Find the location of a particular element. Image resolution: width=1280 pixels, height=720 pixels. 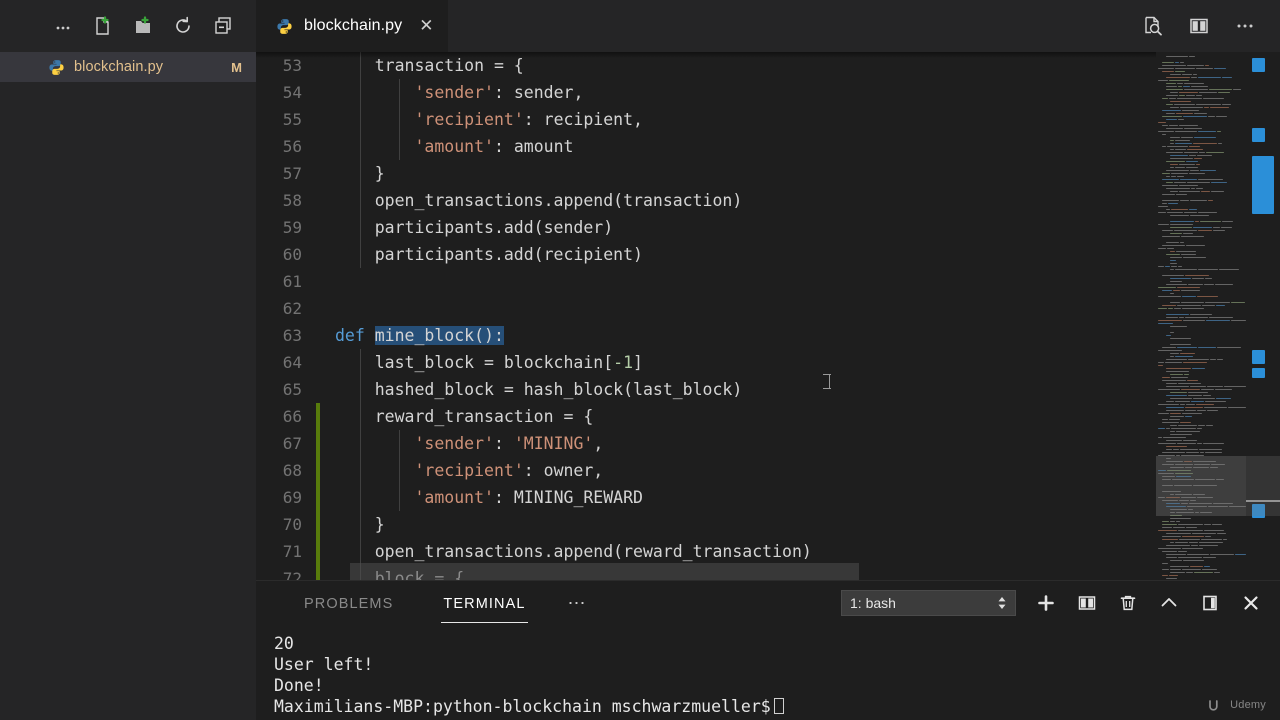

terminal-select: 1: bash is located at coordinates (928, 603).